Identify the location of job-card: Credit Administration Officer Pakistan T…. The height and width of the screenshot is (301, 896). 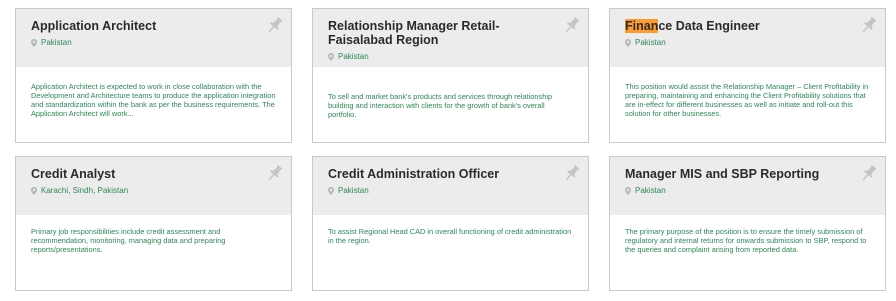
(450, 223).